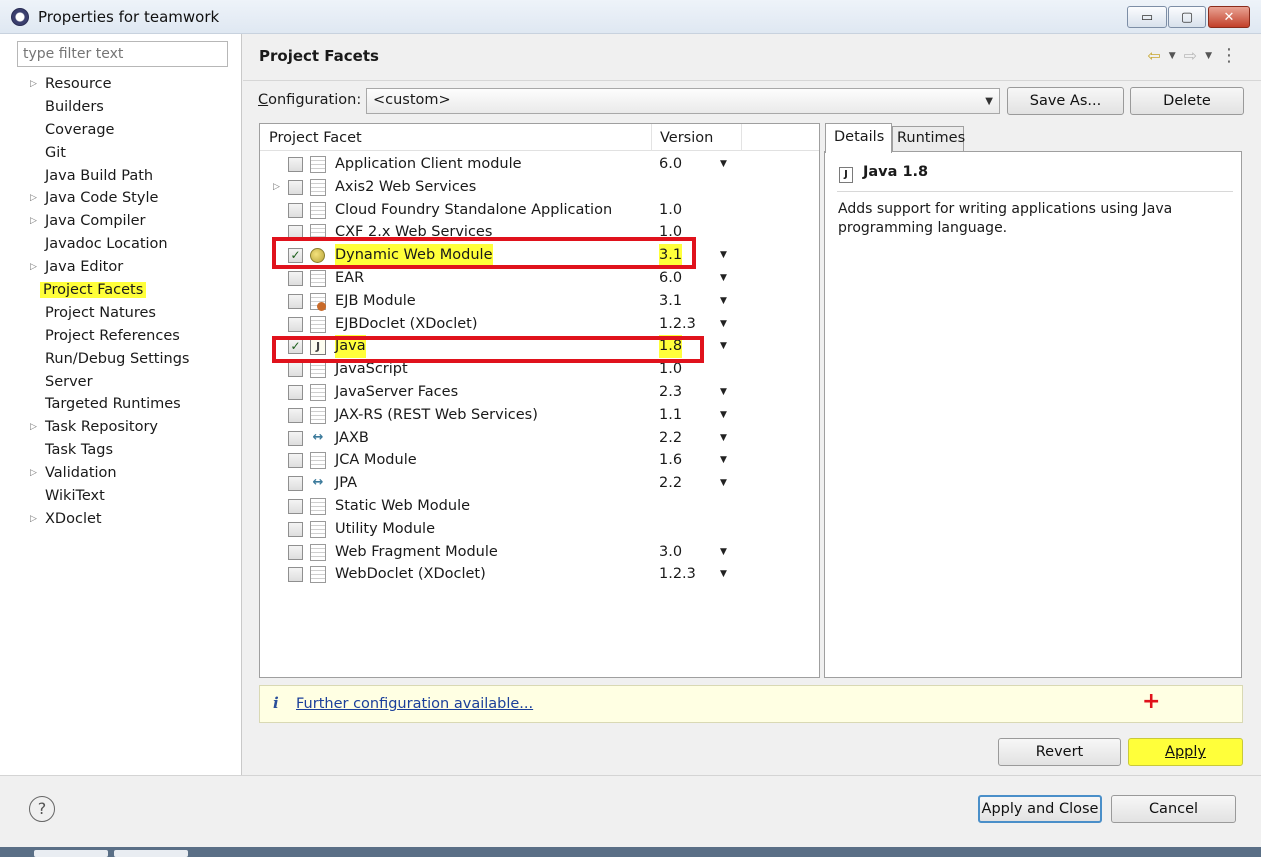 This screenshot has width=1261, height=857. I want to click on sidebar-item-server: Server, so click(121, 382).